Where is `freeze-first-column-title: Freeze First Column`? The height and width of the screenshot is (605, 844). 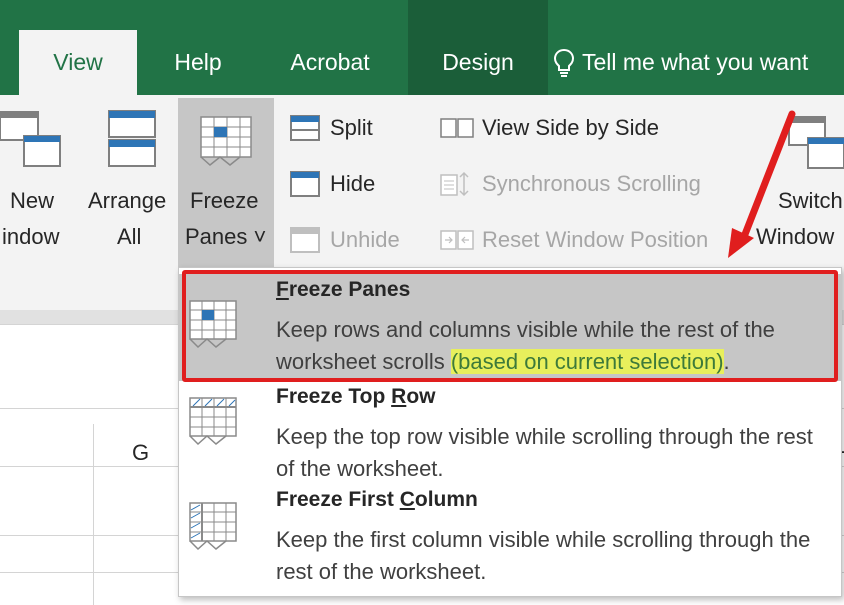 freeze-first-column-title: Freeze First Column is located at coordinates (377, 500).